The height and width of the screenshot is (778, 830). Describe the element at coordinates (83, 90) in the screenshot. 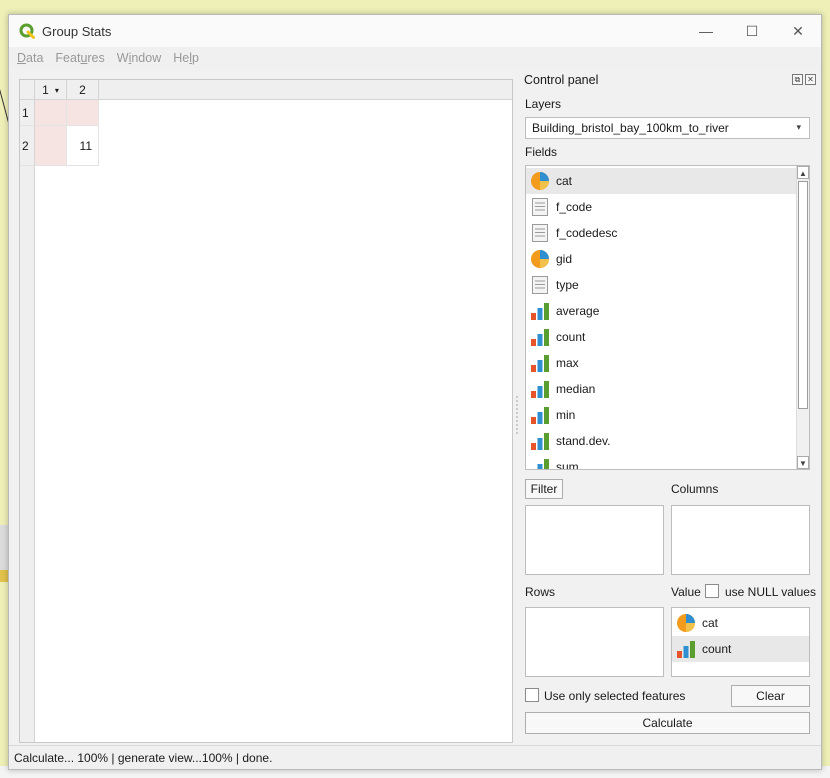

I see `column-header: 2` at that location.